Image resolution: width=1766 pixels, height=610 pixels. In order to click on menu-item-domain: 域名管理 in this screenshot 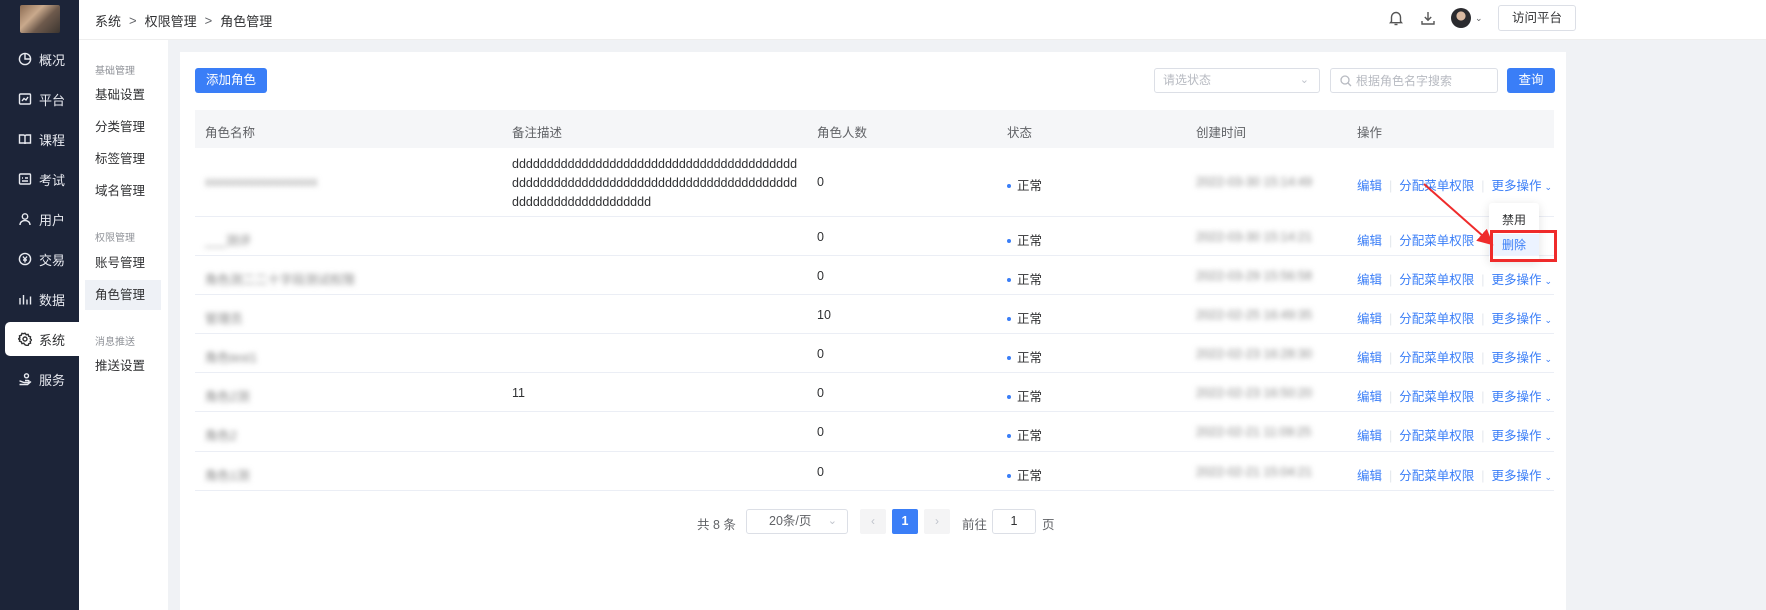, I will do `click(123, 191)`.